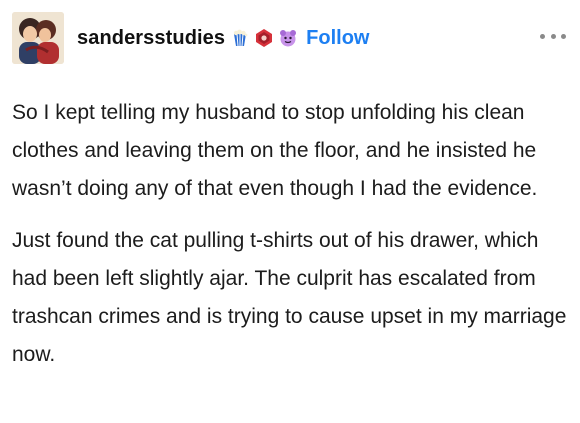  I want to click on post-header: sandersstudies Follow, so click(289, 38).